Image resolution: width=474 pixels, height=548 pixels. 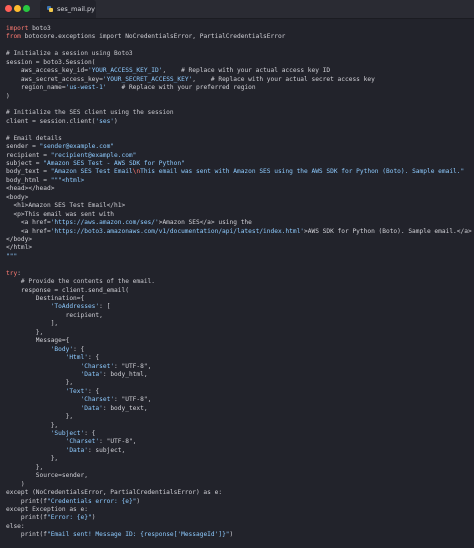 What do you see at coordinates (86, 88) in the screenshot?
I see `code-token-string: 'us-west-1'` at bounding box center [86, 88].